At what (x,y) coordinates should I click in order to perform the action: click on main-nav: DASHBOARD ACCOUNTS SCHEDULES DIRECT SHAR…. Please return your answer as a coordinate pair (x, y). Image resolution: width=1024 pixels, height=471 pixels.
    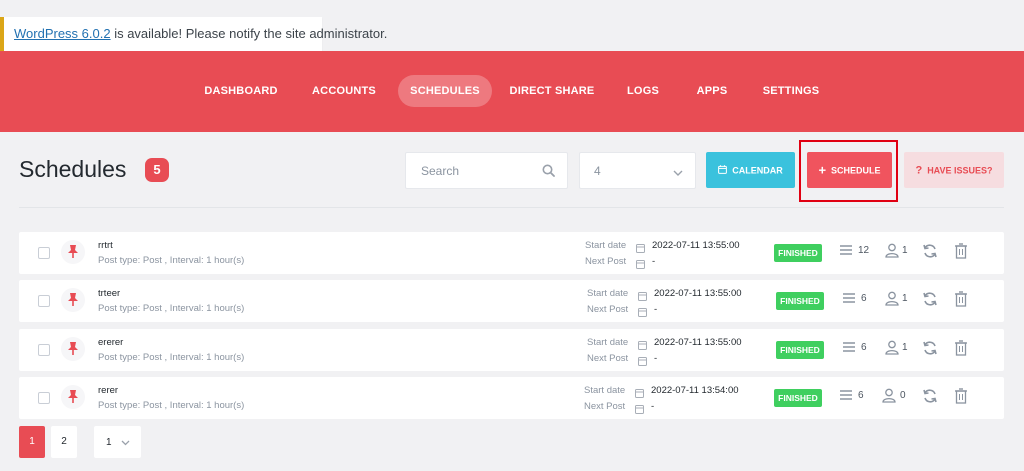
    Looking at the image, I should click on (512, 91).